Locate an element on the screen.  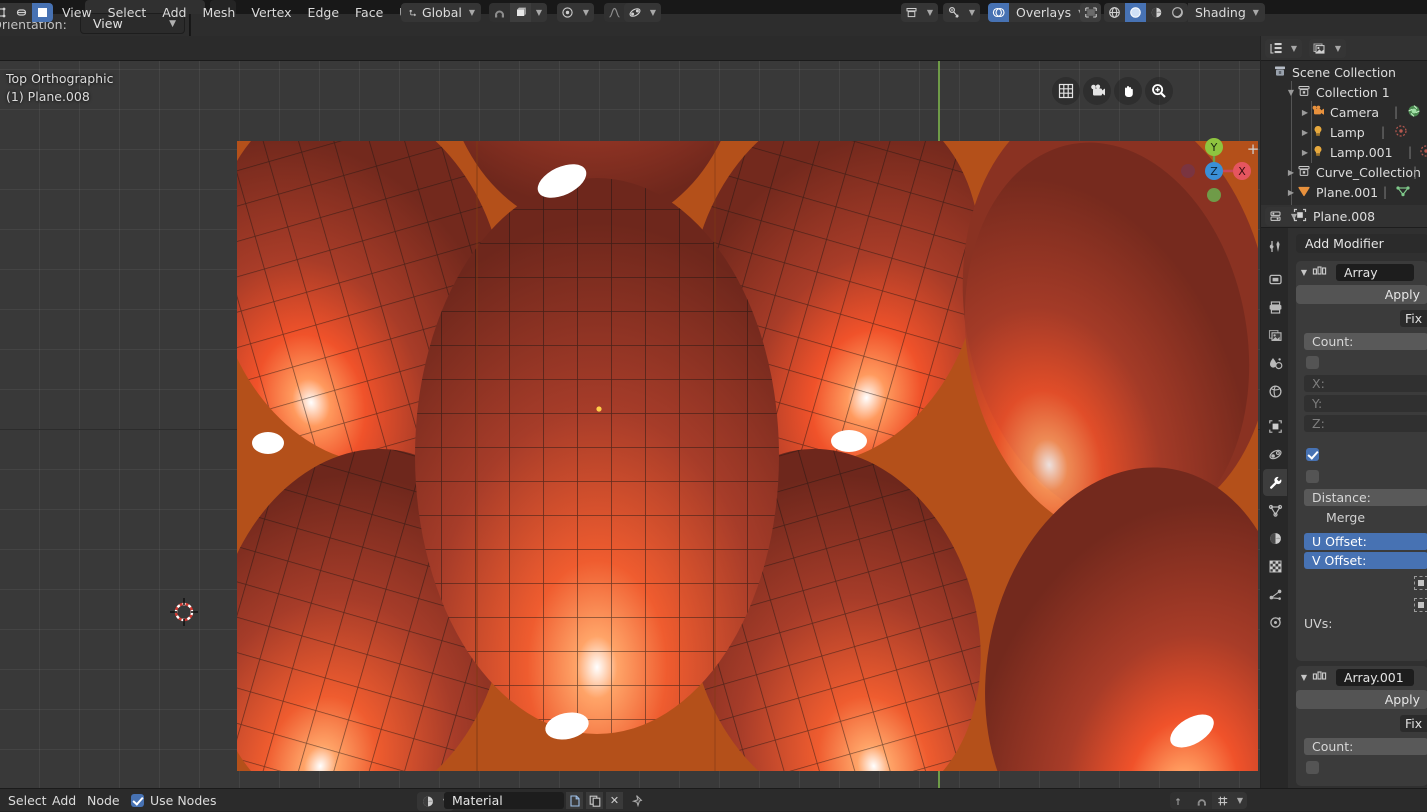
outliner-row-camera: ▶ Camera | is located at coordinates (1344, 112).